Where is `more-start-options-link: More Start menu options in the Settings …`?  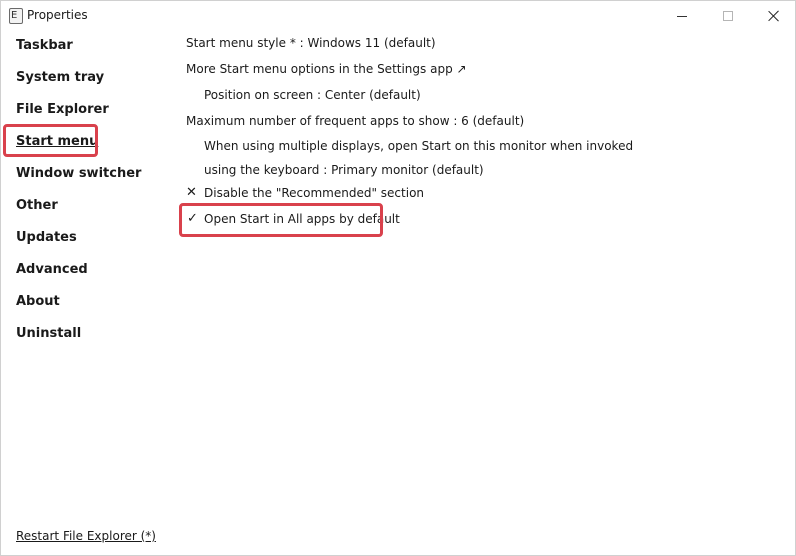
more-start-options-link: More Start menu options in the Settings … is located at coordinates (326, 69).